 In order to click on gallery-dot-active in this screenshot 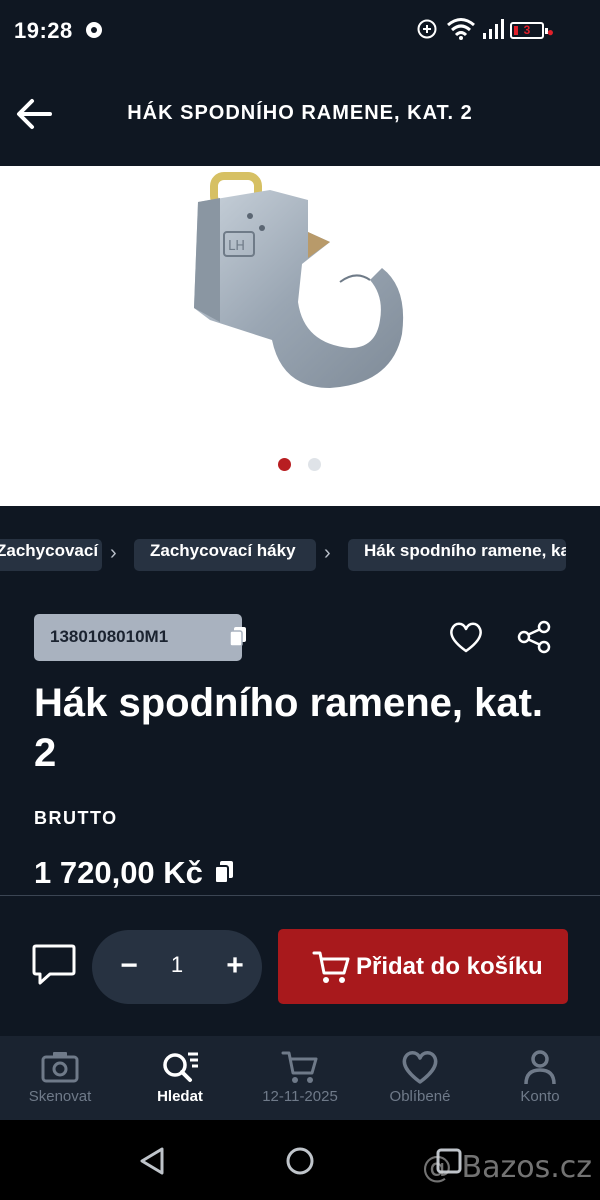, I will do `click(284, 464)`.